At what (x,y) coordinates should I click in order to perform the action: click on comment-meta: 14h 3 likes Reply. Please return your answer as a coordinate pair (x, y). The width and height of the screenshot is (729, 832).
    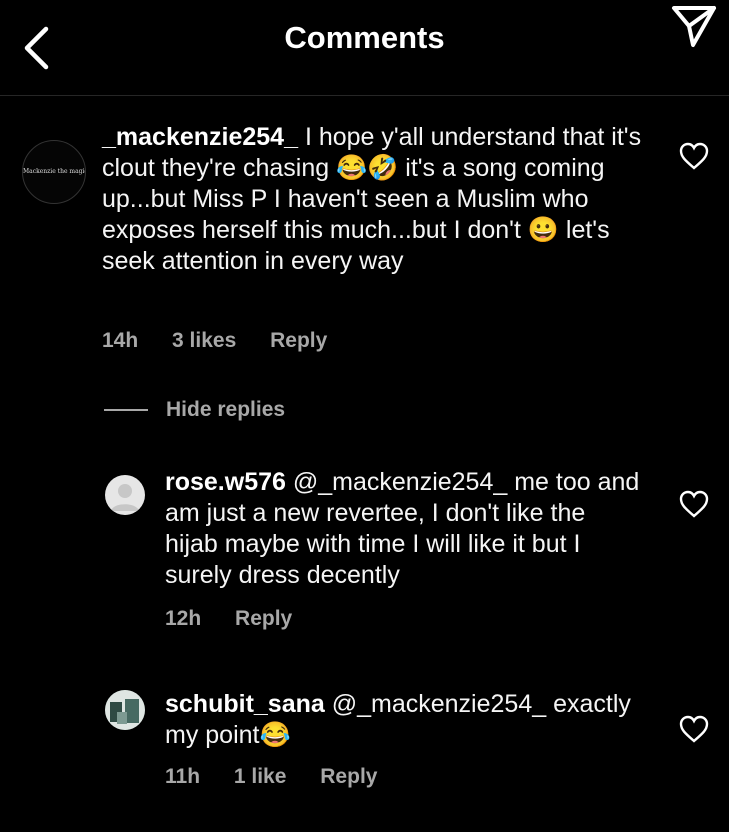
    Looking at the image, I should click on (228, 341).